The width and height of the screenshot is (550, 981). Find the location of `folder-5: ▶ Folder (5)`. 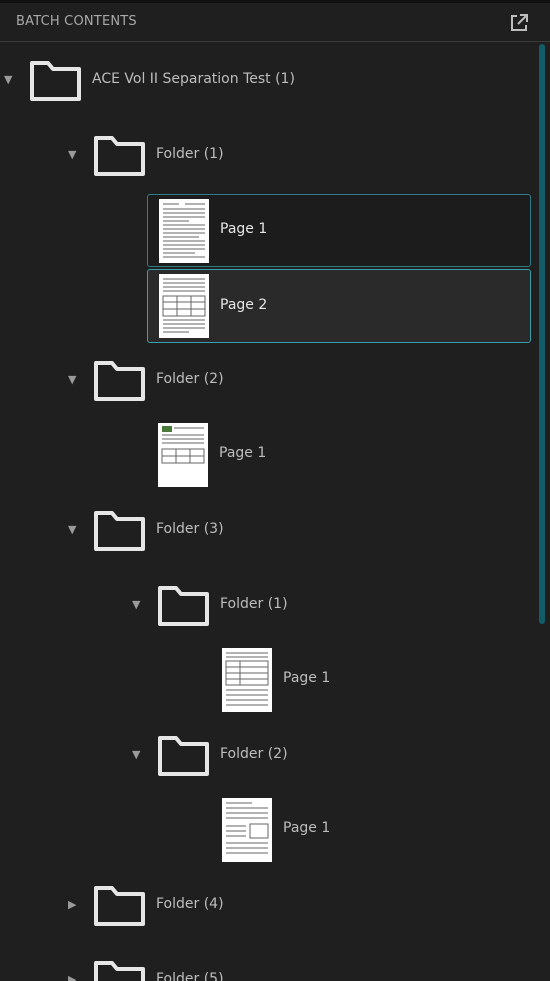

folder-5: ▶ Folder (5) is located at coordinates (265, 968).